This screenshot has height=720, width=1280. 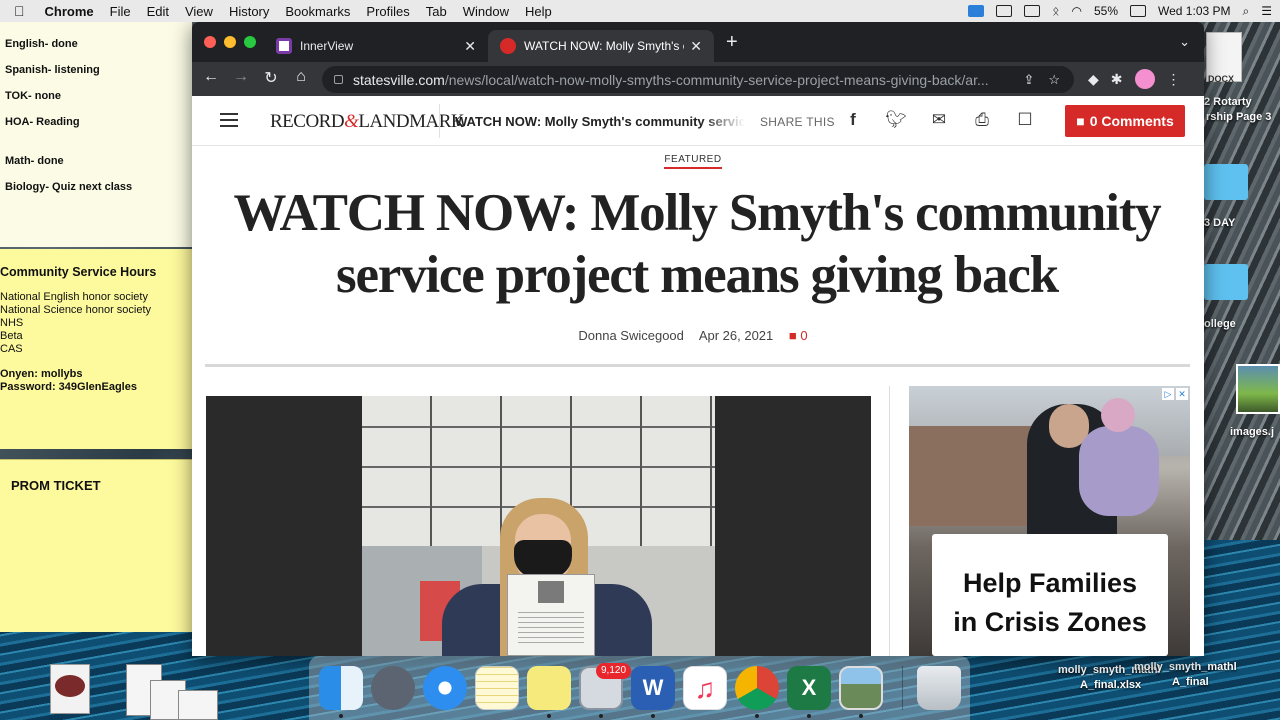 I want to click on comment-icon: ■, so click(x=793, y=335).